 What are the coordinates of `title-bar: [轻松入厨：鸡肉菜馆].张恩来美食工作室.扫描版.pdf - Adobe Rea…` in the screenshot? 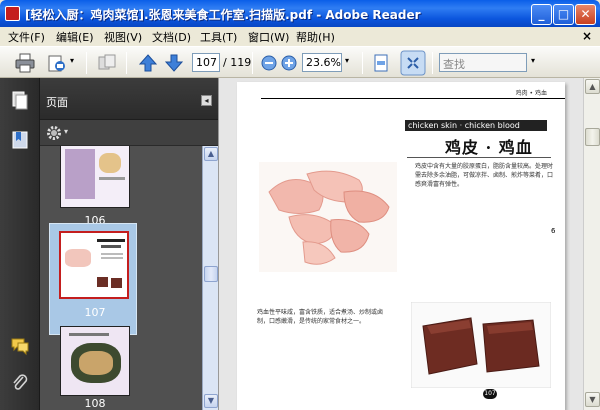 It's located at (300, 13).